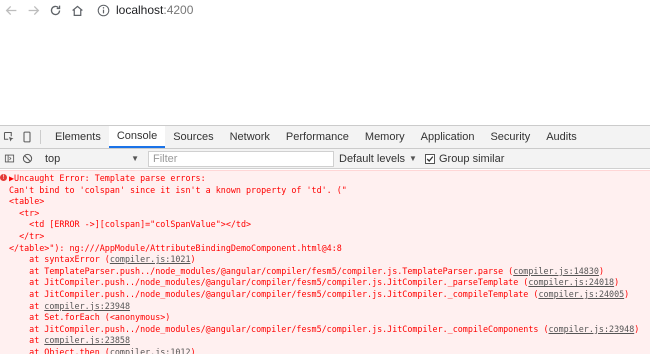 This screenshot has height=354, width=650. I want to click on tab-divider, so click(40, 137).